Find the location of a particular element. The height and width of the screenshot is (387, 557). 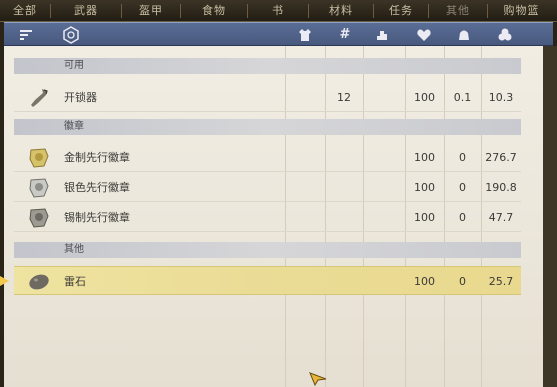

weight-icon is located at coordinates (382, 35).